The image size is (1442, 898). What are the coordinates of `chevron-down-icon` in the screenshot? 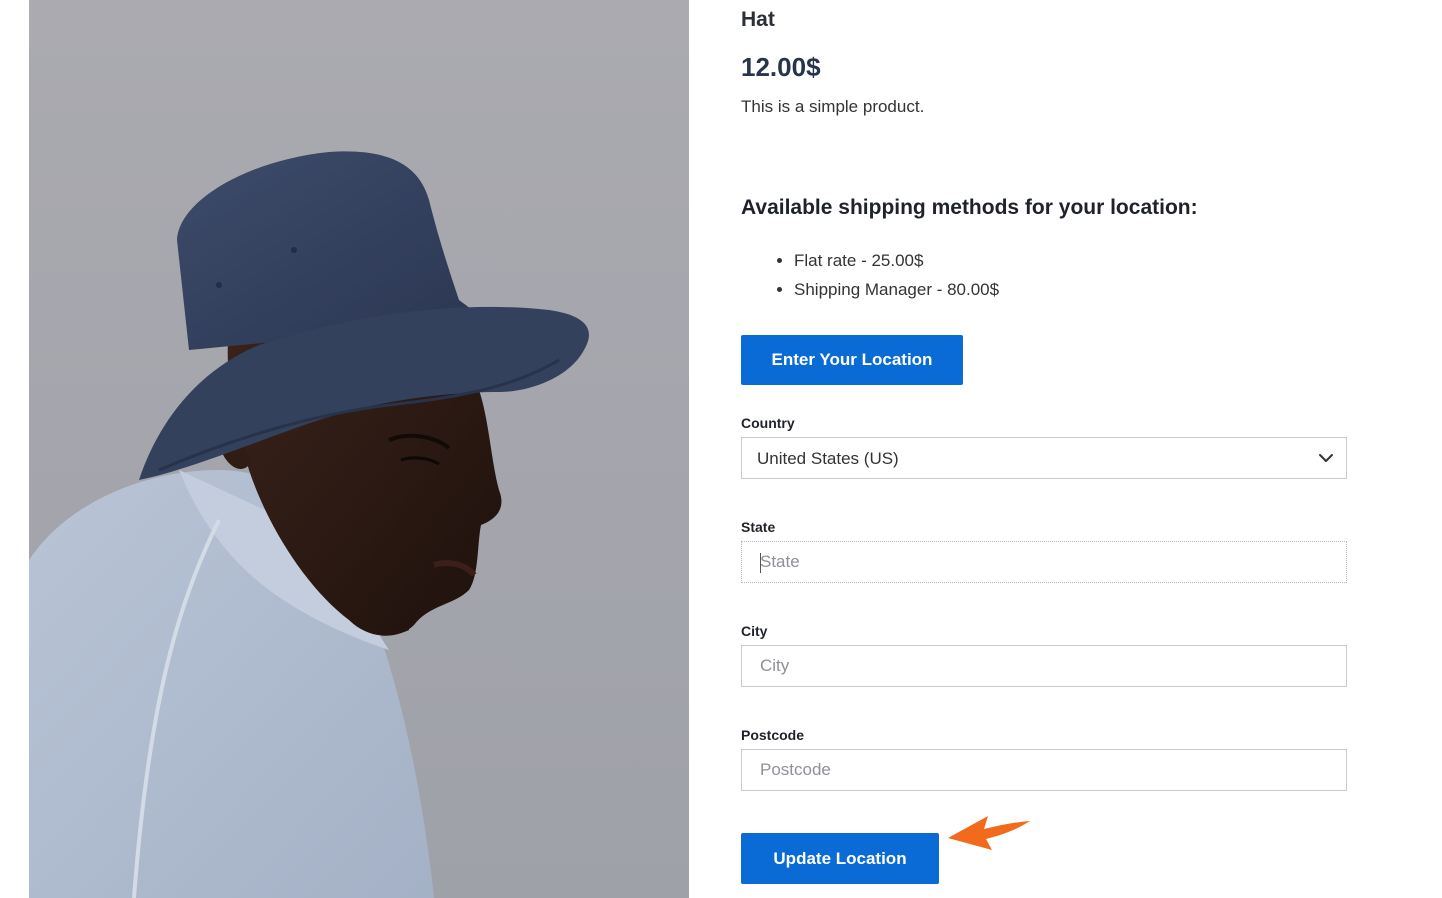 It's located at (1326, 458).